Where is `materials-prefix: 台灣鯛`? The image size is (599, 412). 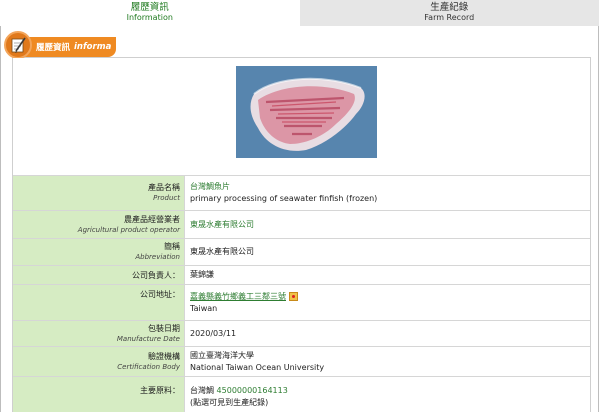 materials-prefix: 台灣鯛 is located at coordinates (202, 390).